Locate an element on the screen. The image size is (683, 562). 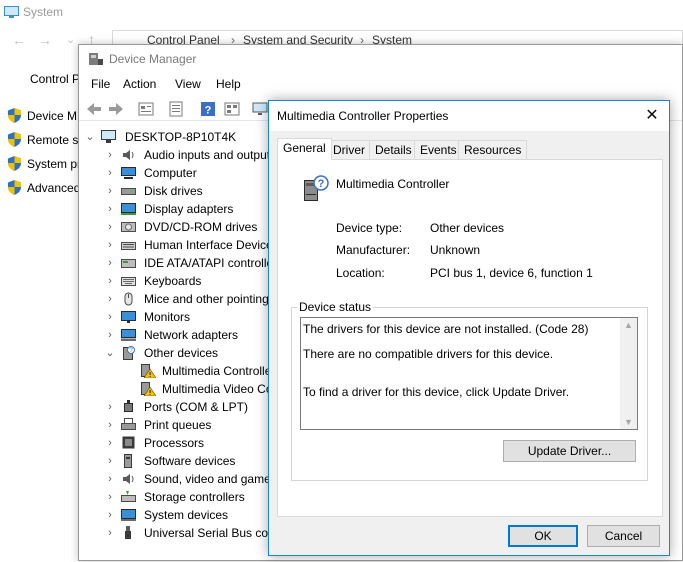
tree-item-ide: › IDE ATA/ATAPI controllers is located at coordinates (194, 263).